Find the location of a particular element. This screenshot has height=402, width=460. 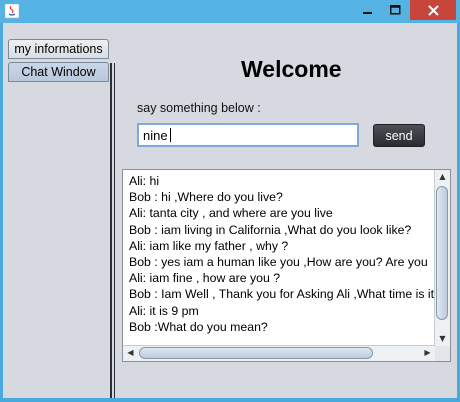

close-icon is located at coordinates (433, 10).